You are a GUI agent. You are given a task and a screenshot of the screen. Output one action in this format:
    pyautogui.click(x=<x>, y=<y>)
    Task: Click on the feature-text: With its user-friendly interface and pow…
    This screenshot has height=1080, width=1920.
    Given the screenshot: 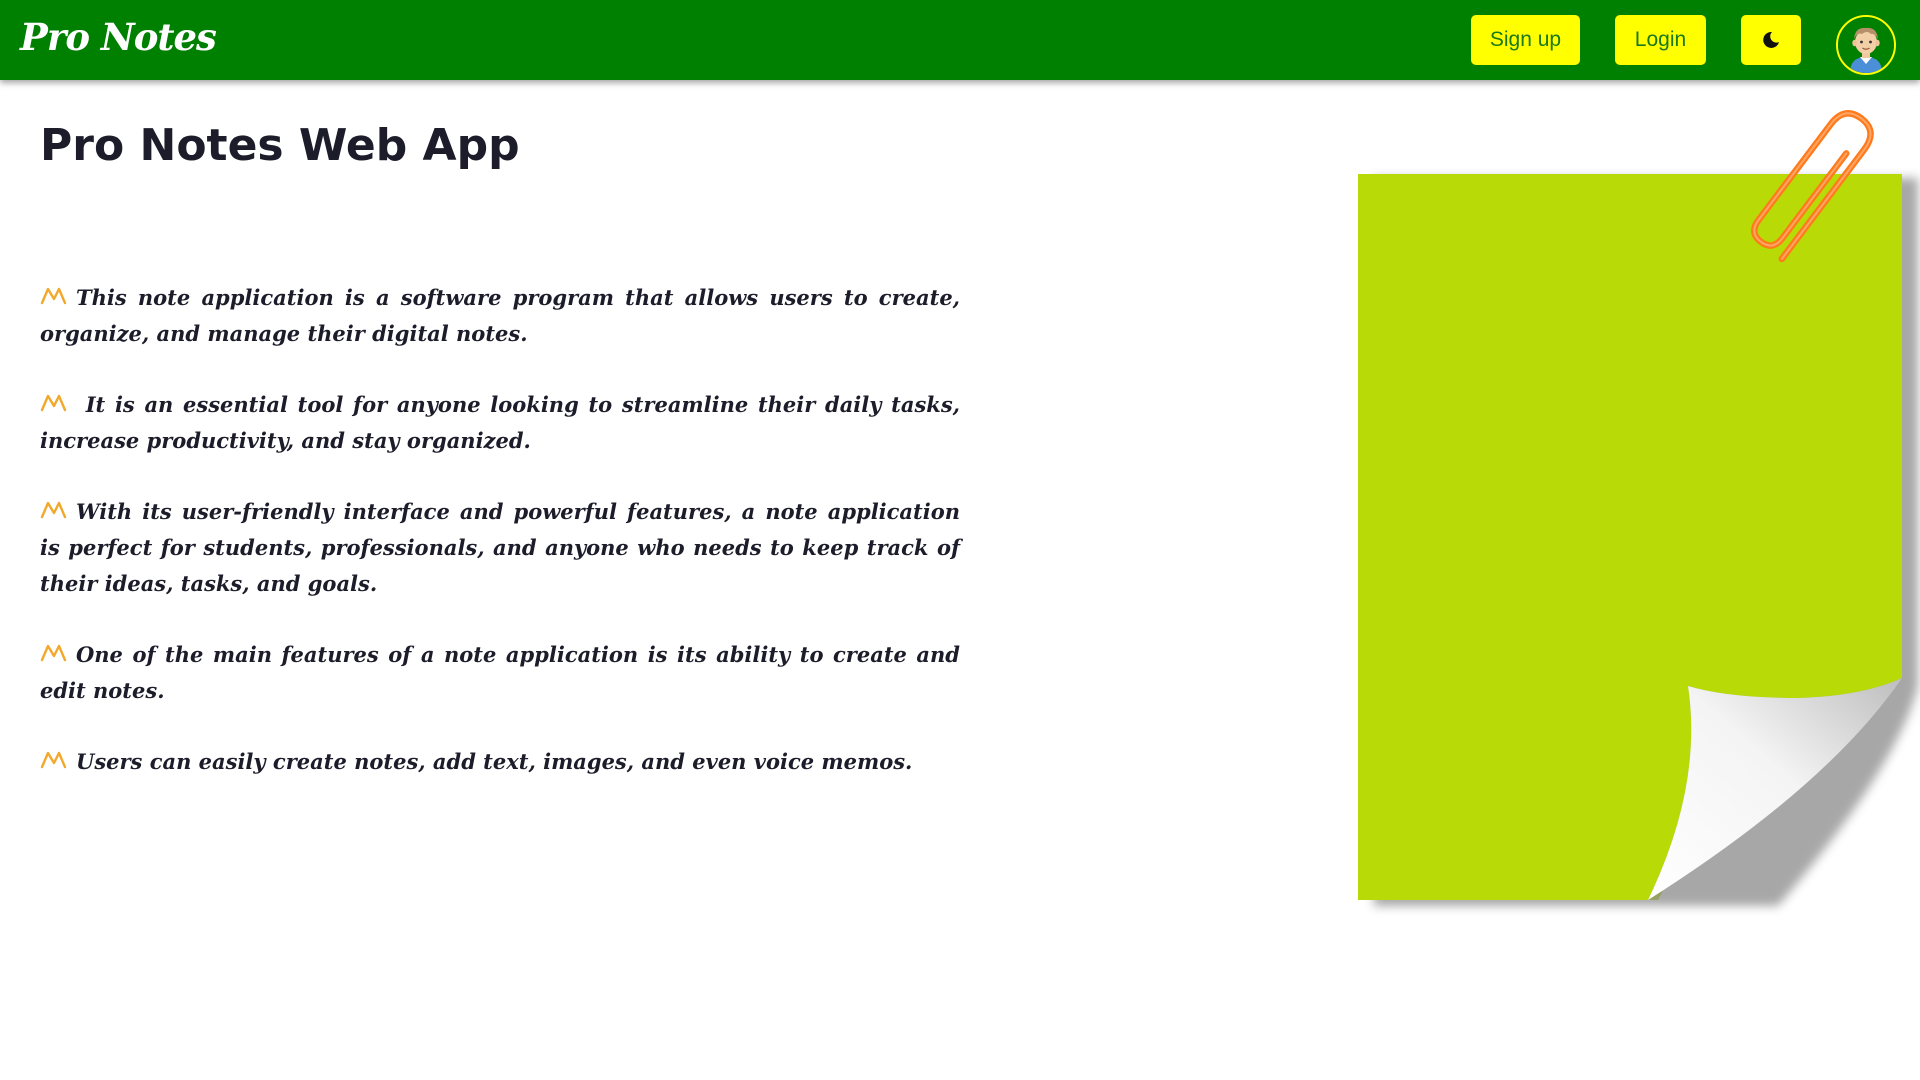 What is the action you would take?
    pyautogui.click(x=500, y=547)
    